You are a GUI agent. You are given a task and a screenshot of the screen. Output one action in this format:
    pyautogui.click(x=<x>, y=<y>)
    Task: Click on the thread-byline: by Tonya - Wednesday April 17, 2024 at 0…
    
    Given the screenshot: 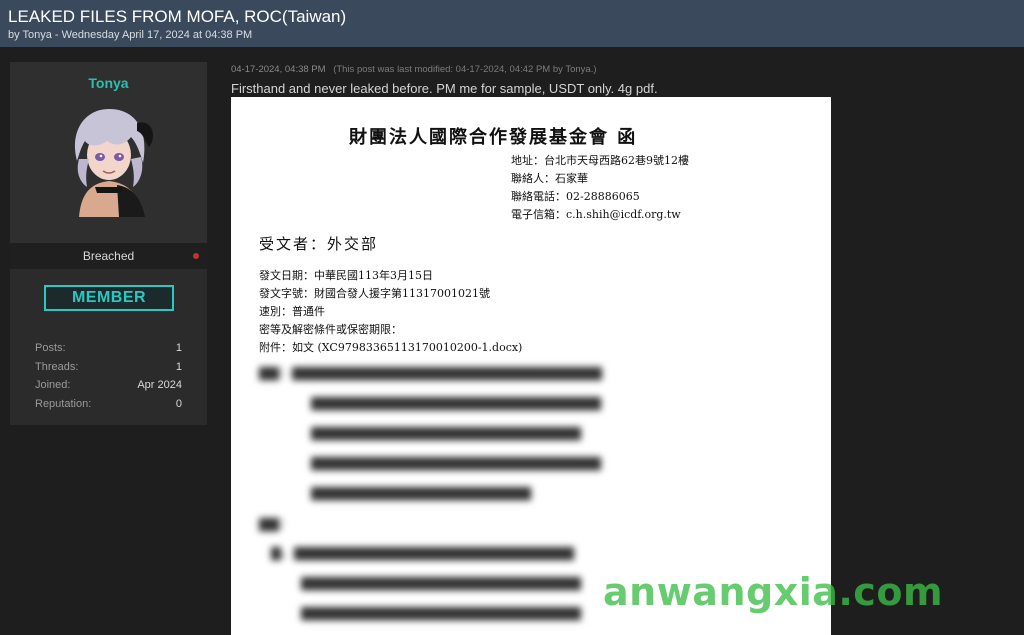 What is the action you would take?
    pyautogui.click(x=130, y=35)
    